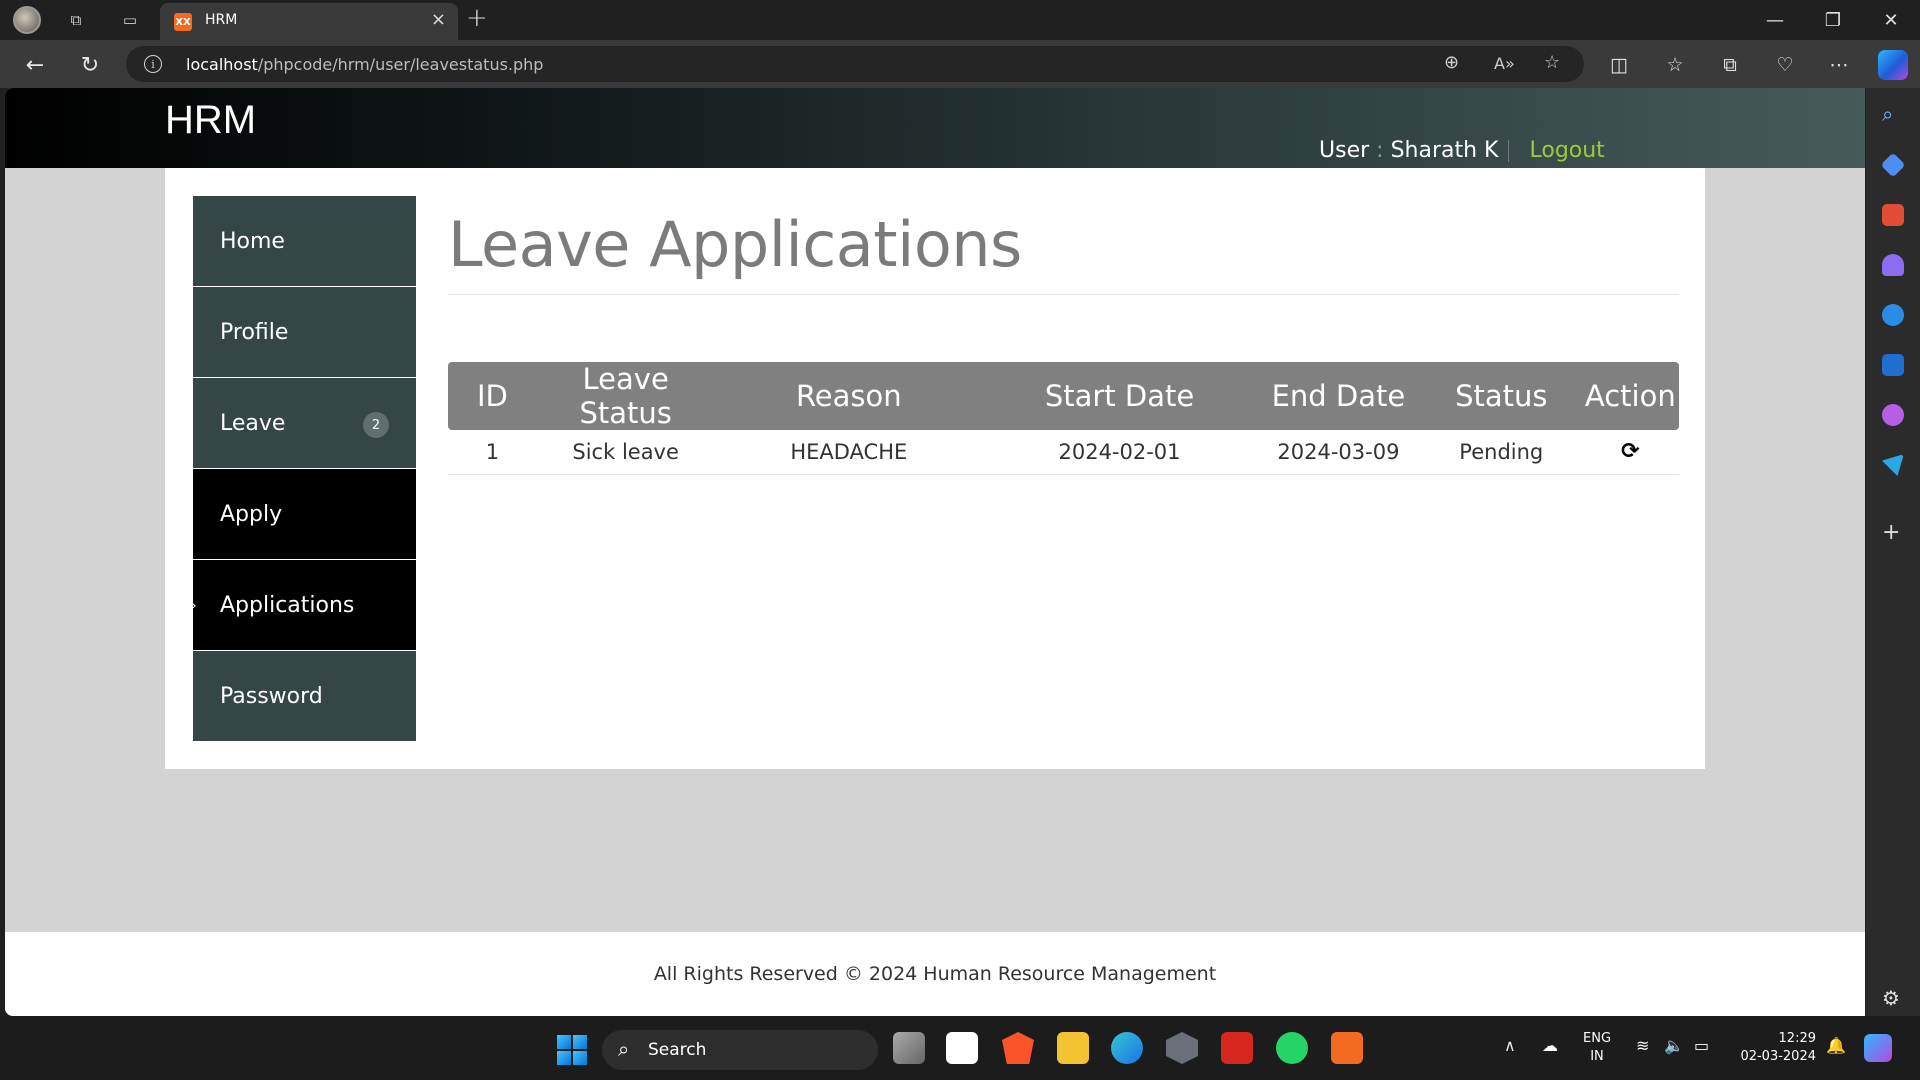 This screenshot has height=1080, width=1920. Describe the element at coordinates (1063, 294) in the screenshot. I see `title-divider` at that location.